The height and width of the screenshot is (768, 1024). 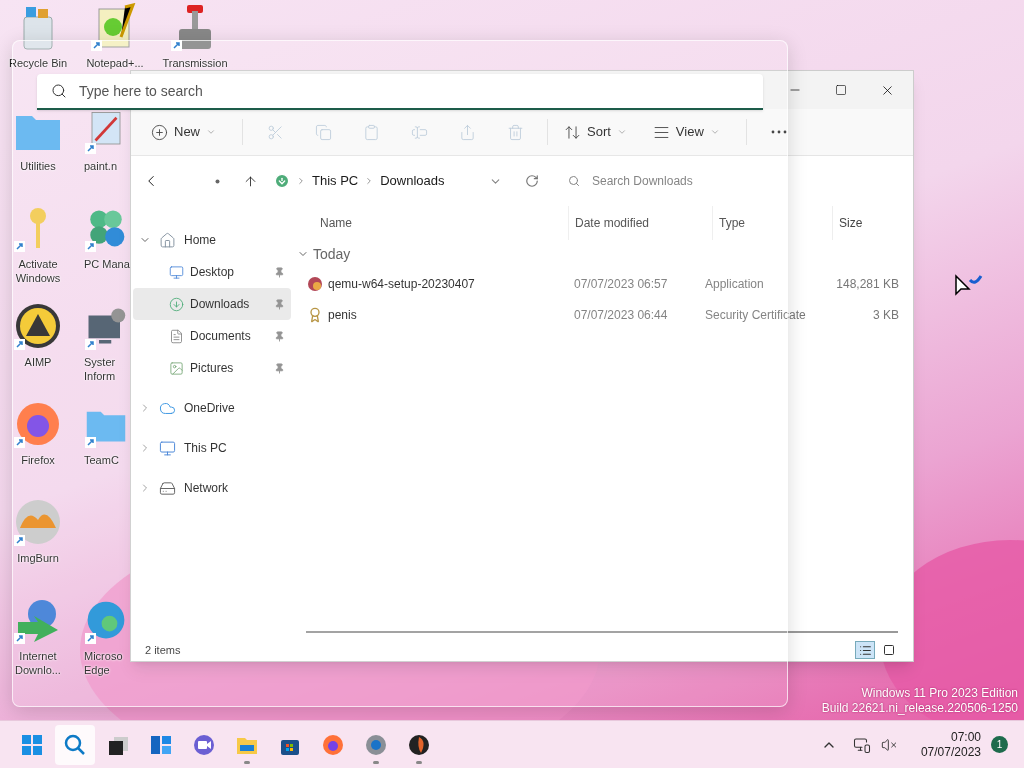 I want to click on desktop-icon-label: PC Mana, so click(x=106, y=264).